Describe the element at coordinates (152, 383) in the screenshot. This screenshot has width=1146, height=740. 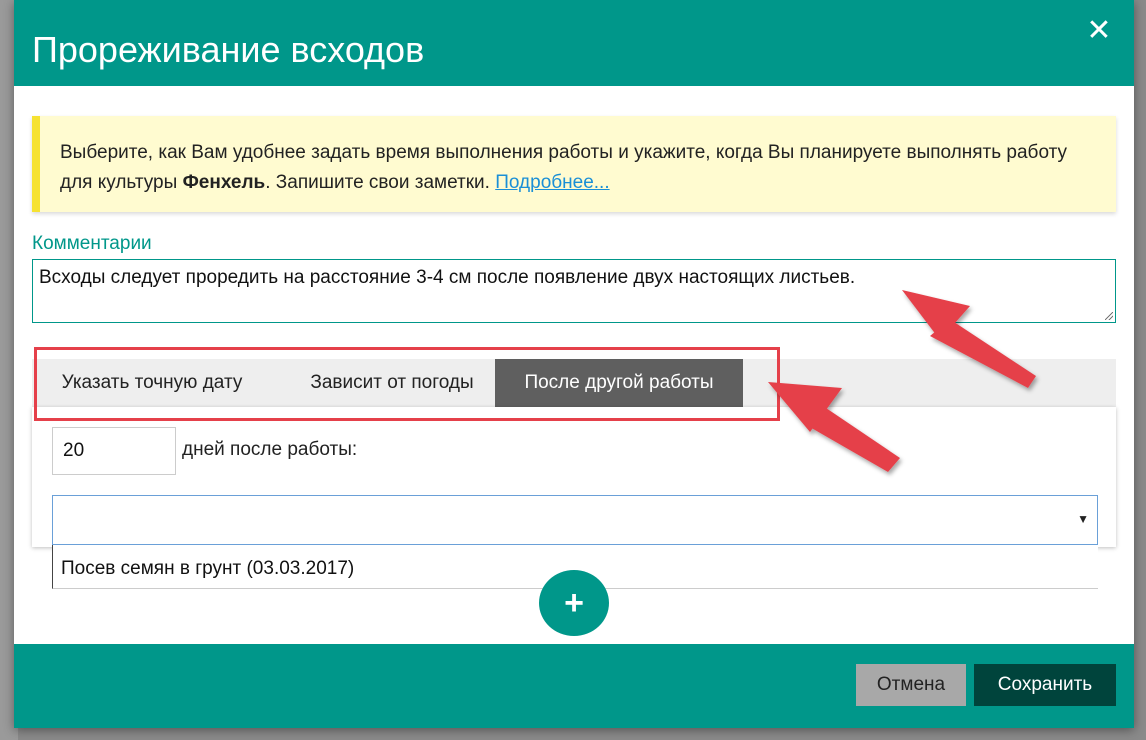
I see `tab-exact-date: Указать точную дату` at that location.